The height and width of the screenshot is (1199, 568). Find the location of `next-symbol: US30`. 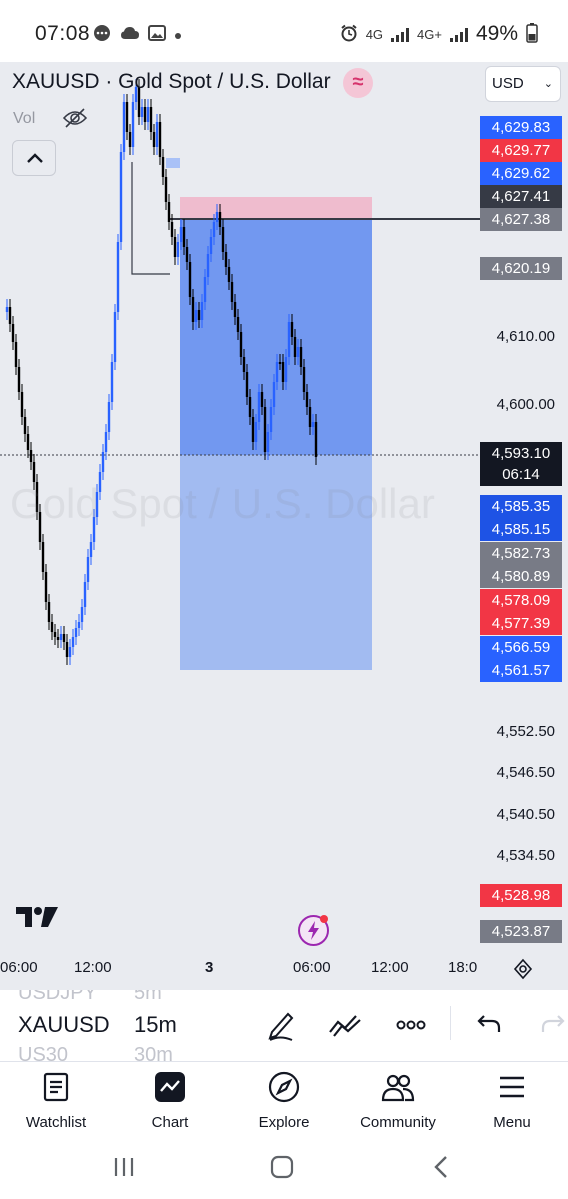

next-symbol: US30 is located at coordinates (43, 1052).